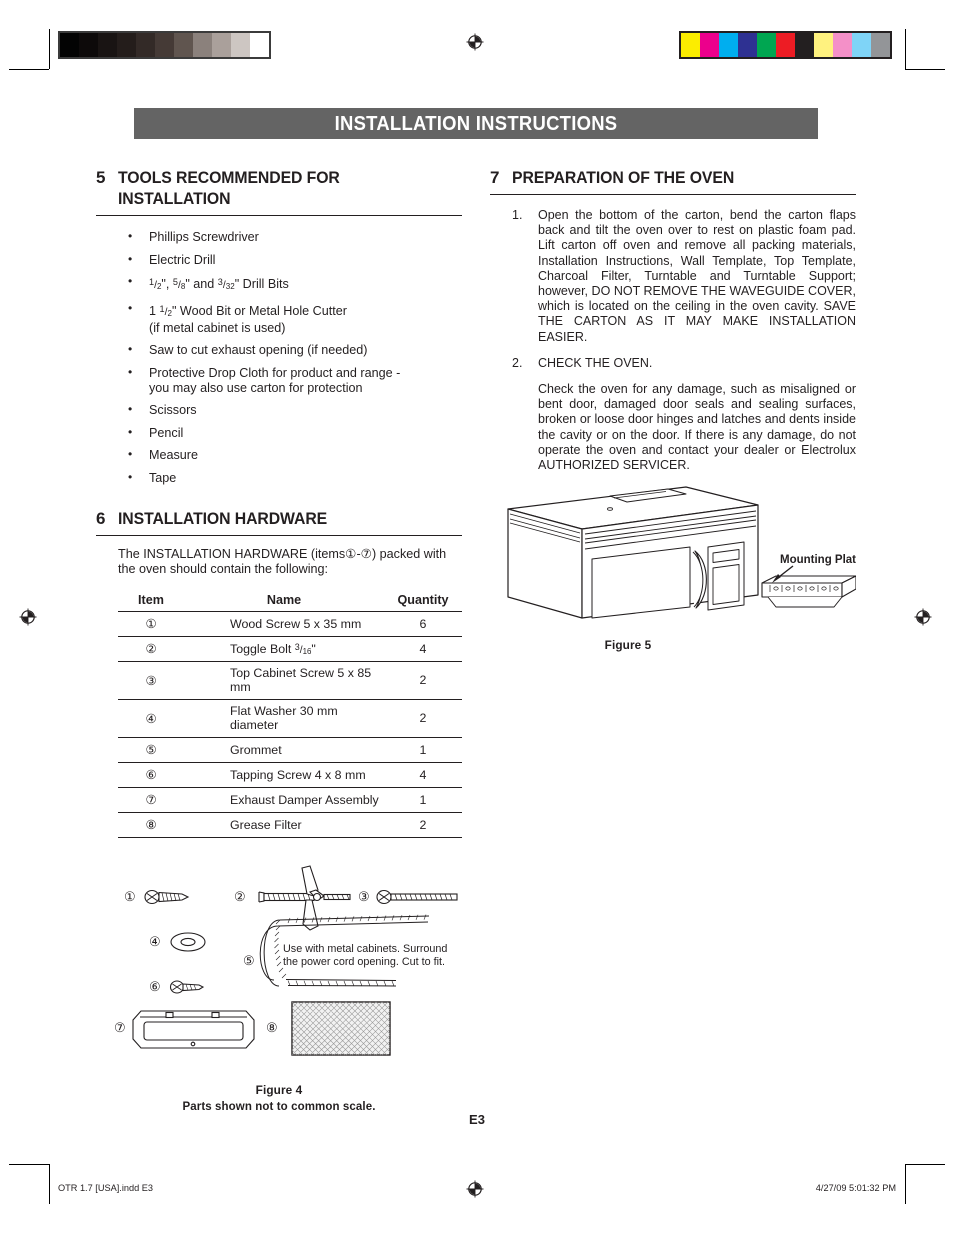 The width and height of the screenshot is (954, 1233). I want to click on callout-6: ⑥, so click(155, 986).